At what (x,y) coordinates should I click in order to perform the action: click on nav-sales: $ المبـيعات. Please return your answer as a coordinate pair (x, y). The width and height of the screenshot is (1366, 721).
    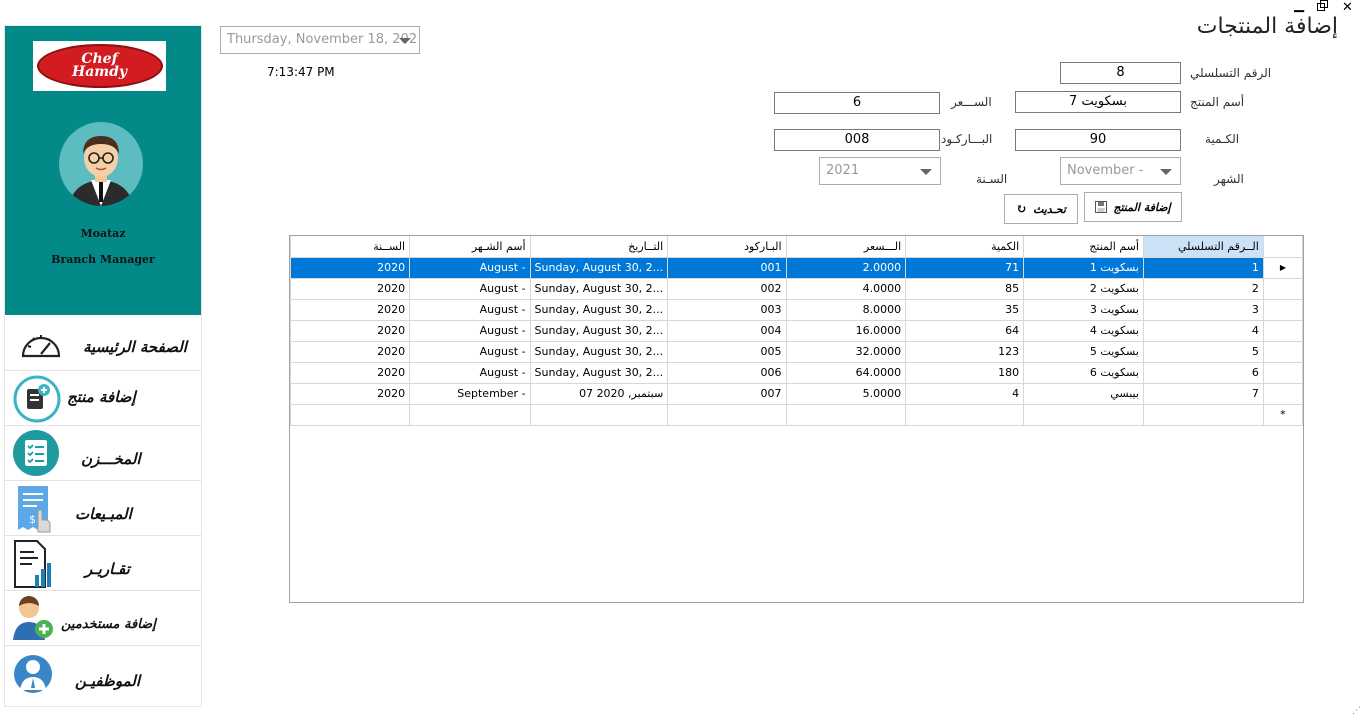
    Looking at the image, I should click on (103, 508).